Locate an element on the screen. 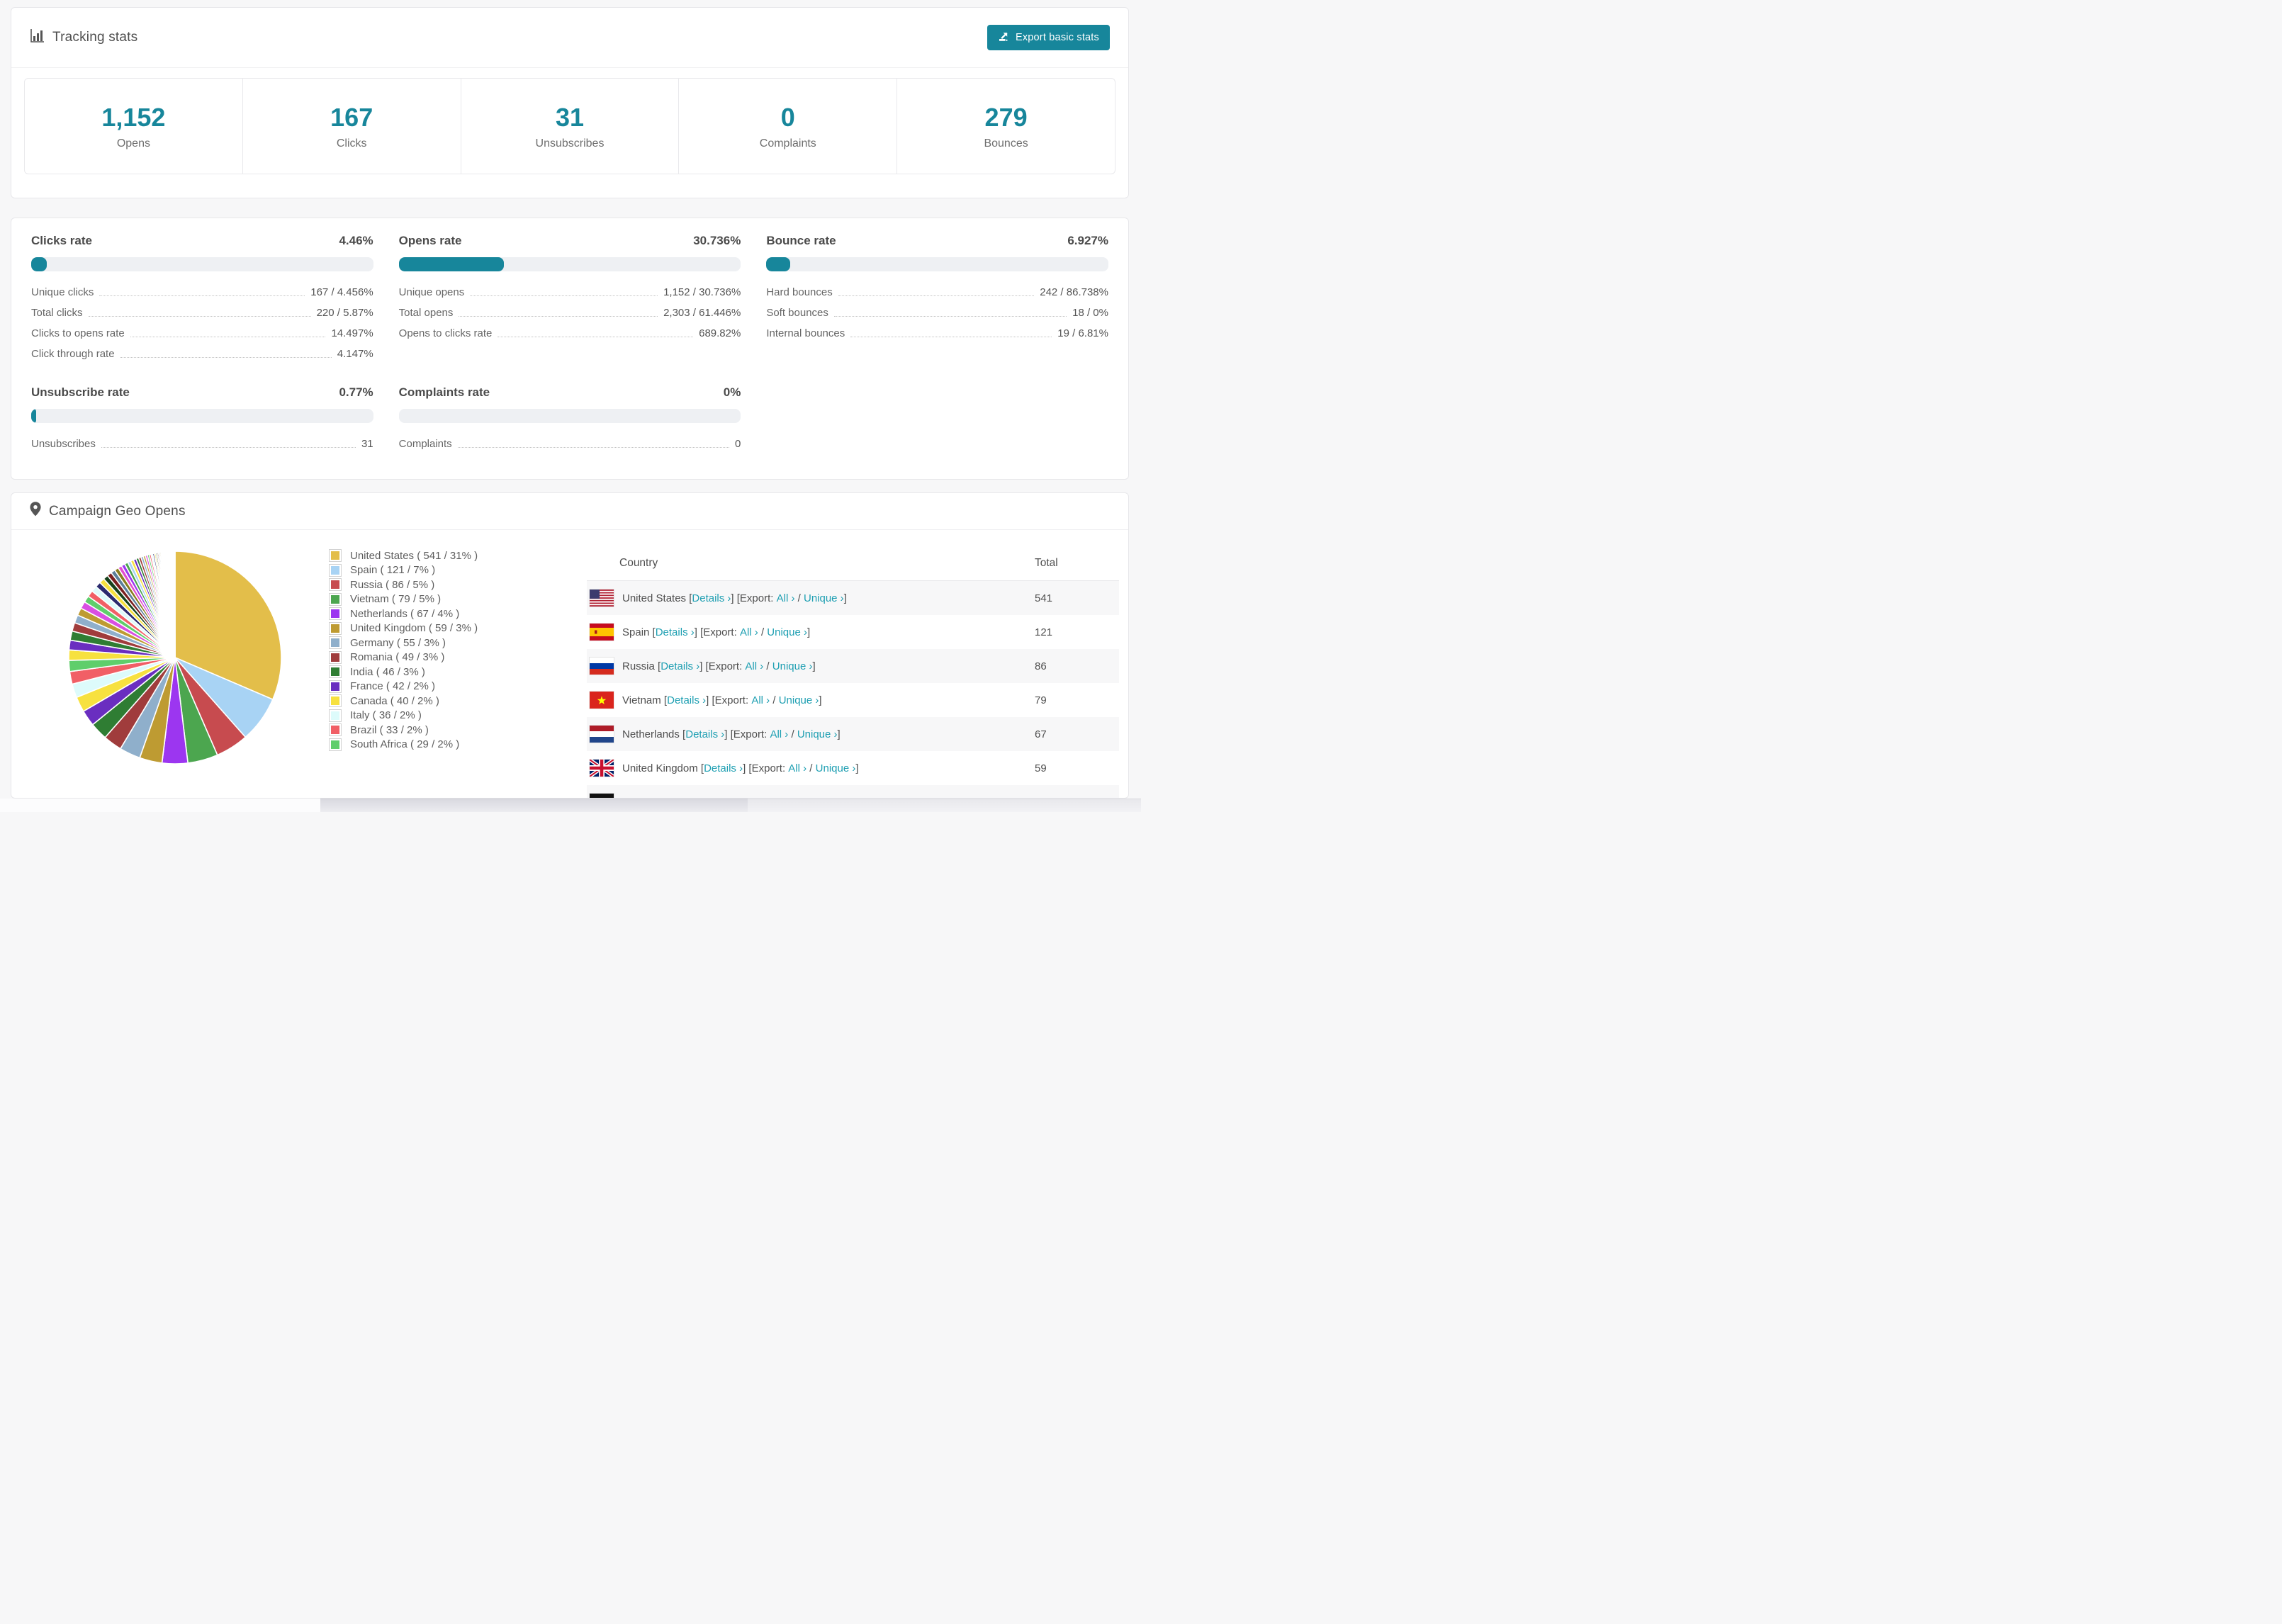  legend-item: United Kingdom ( 59 / 3% ) is located at coordinates (404, 628).